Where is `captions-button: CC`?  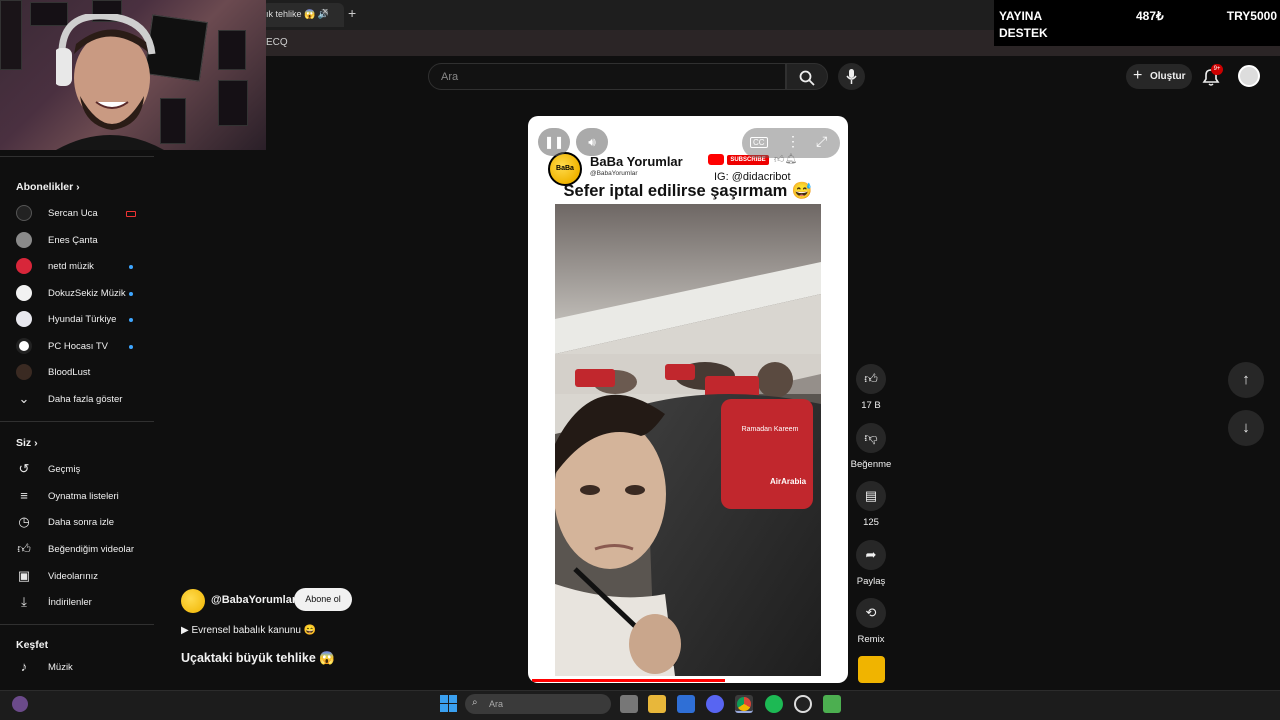
captions-button: CC is located at coordinates (759, 142).